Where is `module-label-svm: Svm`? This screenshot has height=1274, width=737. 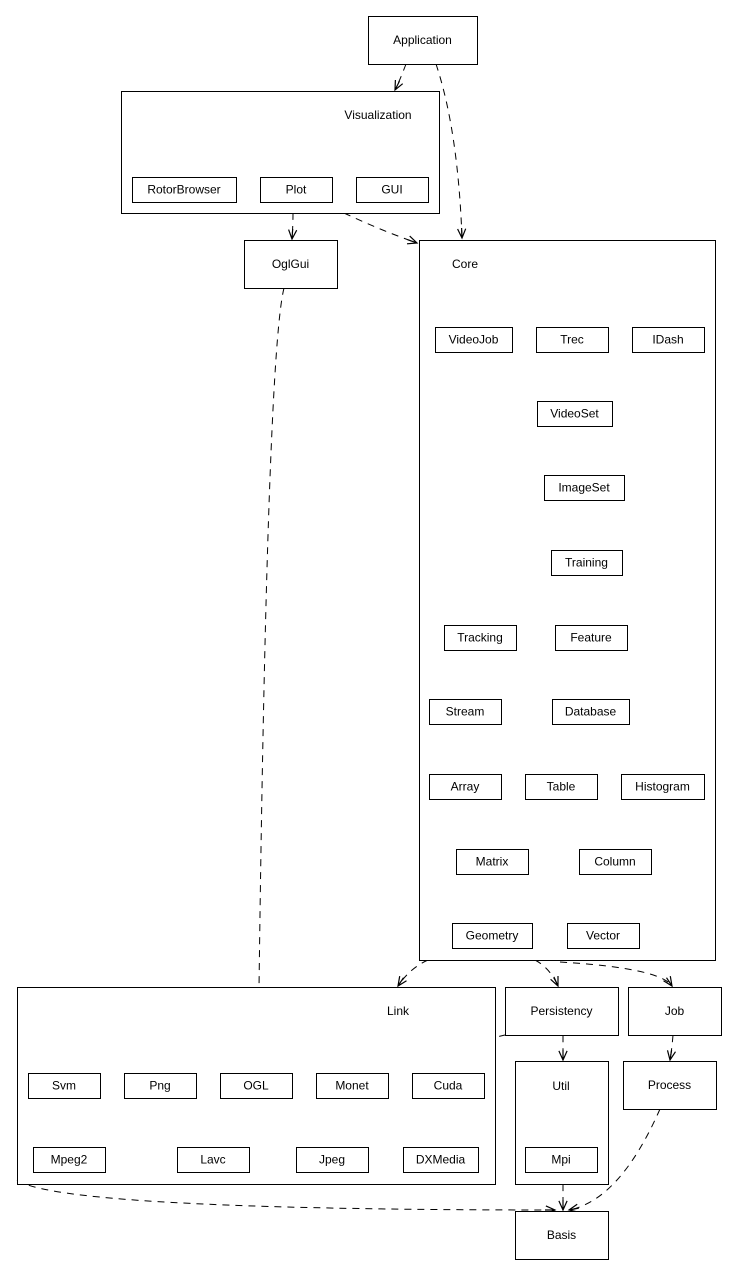 module-label-svm: Svm is located at coordinates (64, 1086).